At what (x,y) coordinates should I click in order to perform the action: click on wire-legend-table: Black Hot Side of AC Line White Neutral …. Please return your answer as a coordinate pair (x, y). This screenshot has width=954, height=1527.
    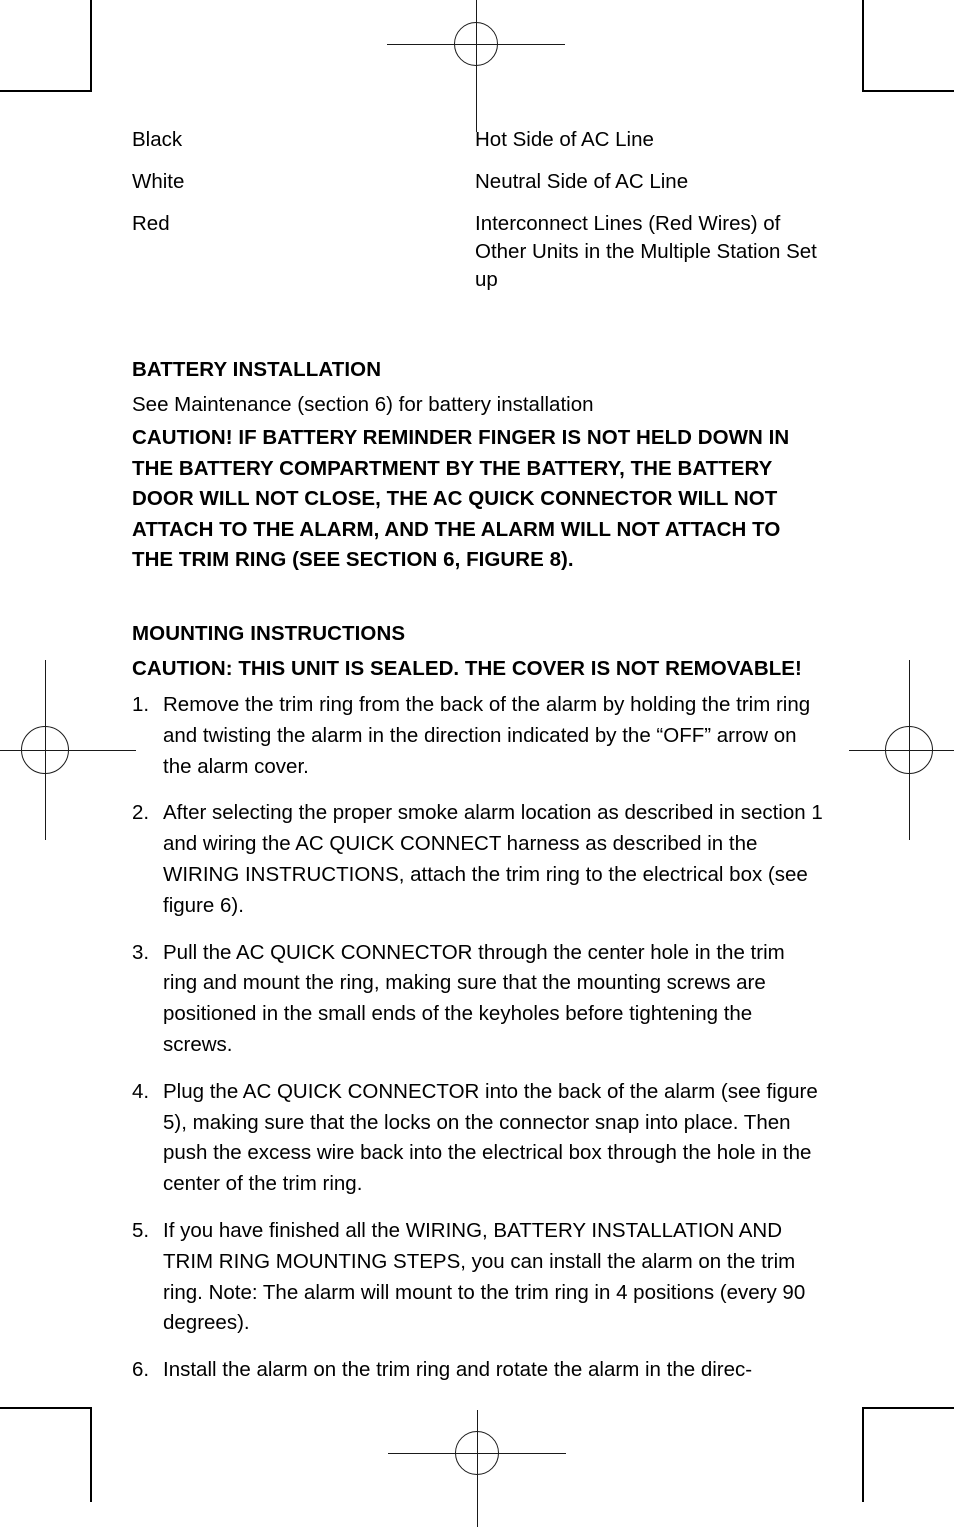
    Looking at the image, I should click on (478, 210).